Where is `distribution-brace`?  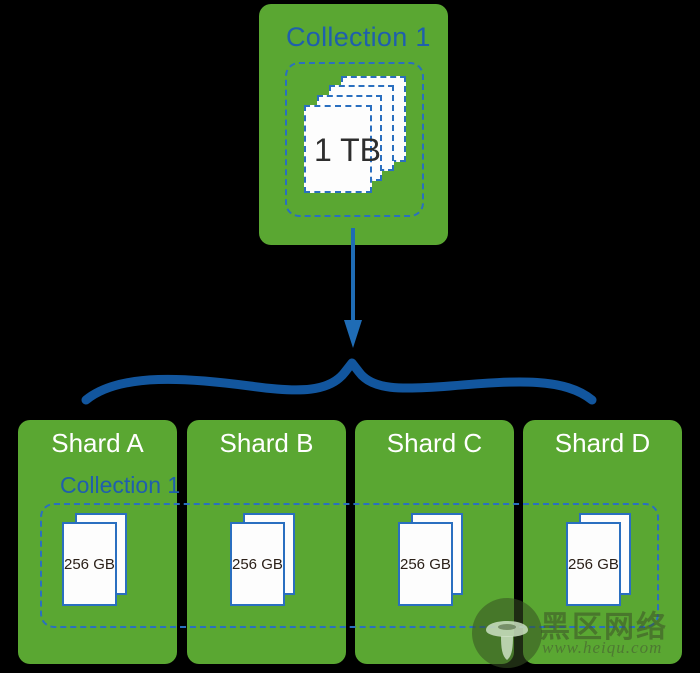
distribution-brace is located at coordinates (339, 381).